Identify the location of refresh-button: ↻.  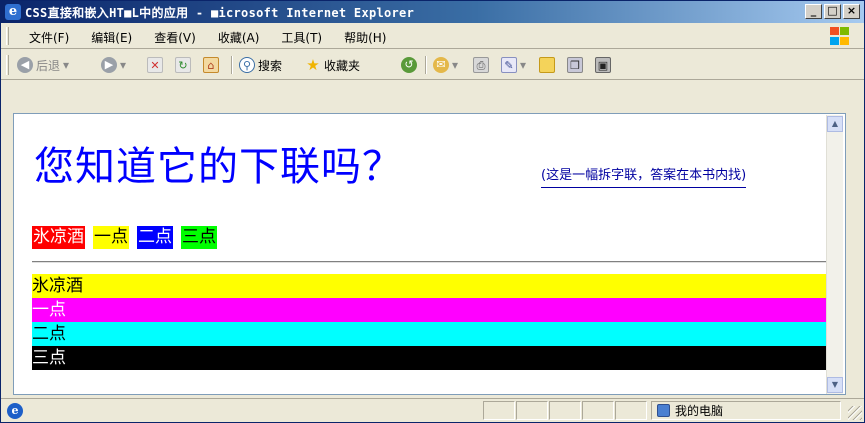
(183, 65).